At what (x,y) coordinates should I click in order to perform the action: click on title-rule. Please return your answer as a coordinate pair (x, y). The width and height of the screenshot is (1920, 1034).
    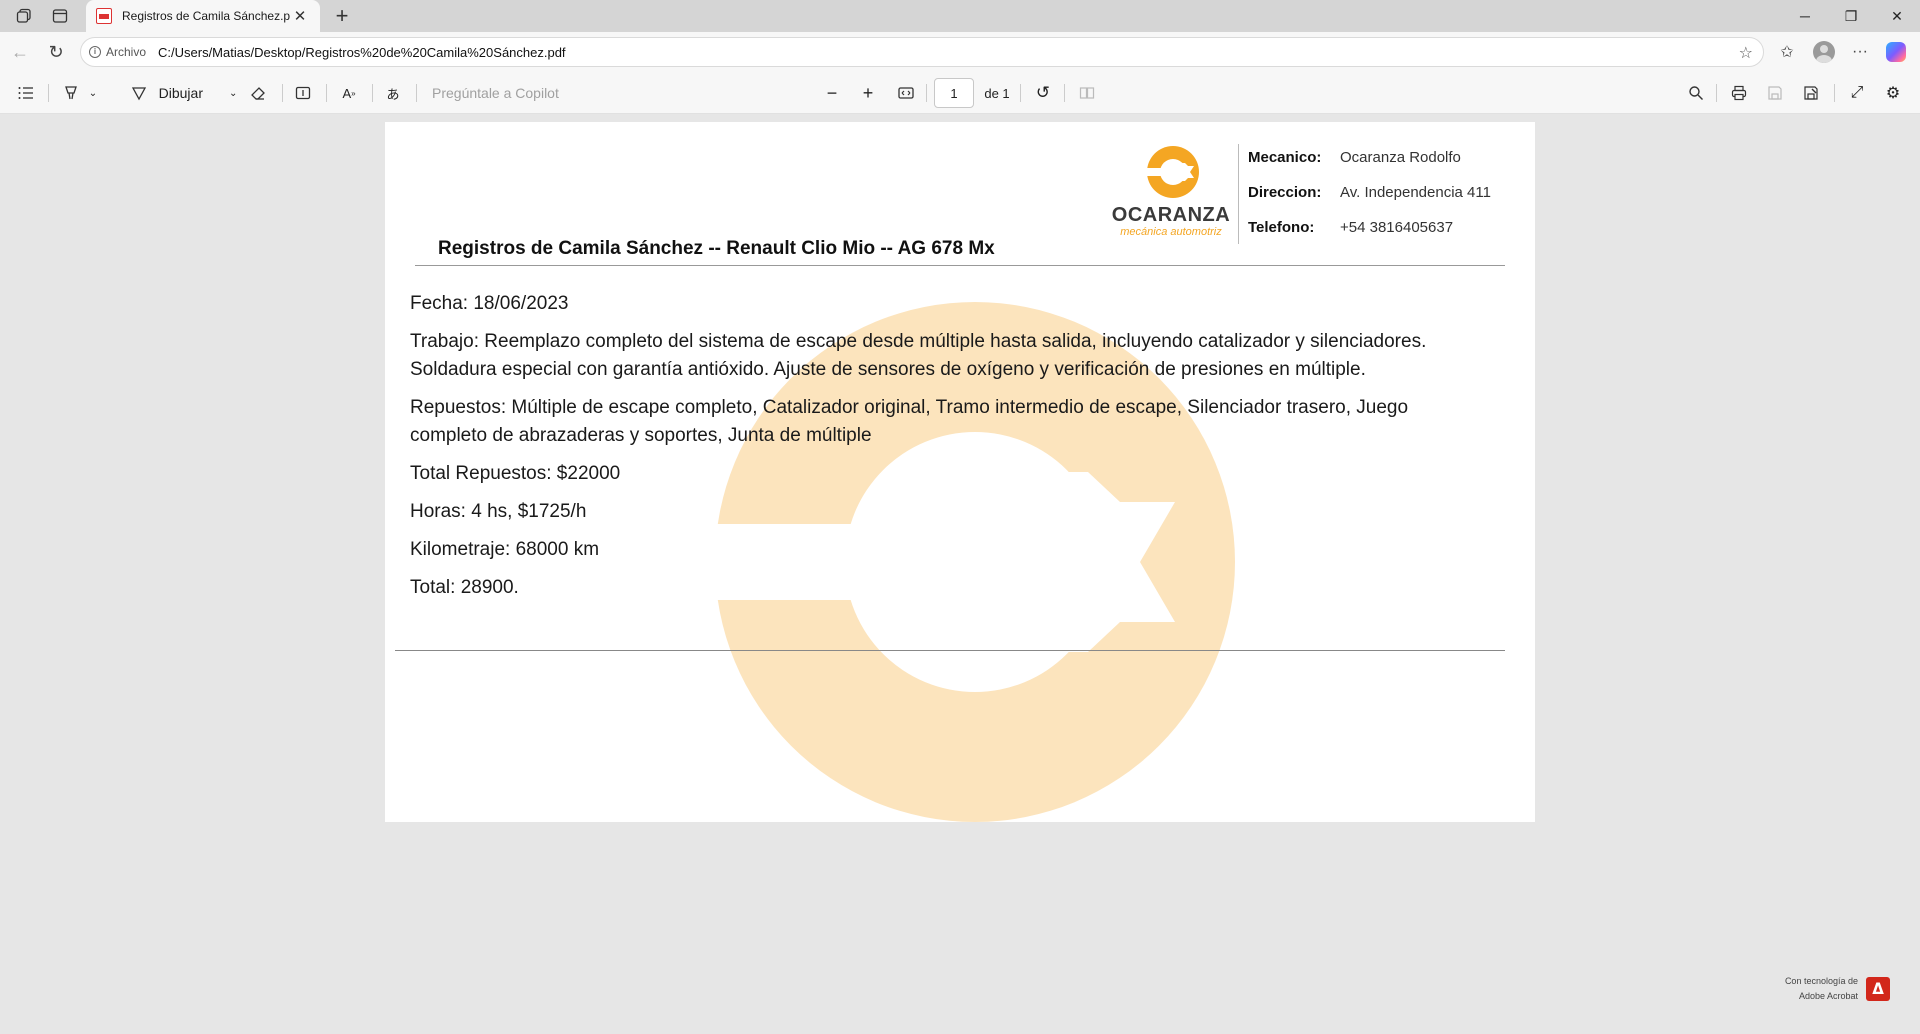
    Looking at the image, I should click on (960, 265).